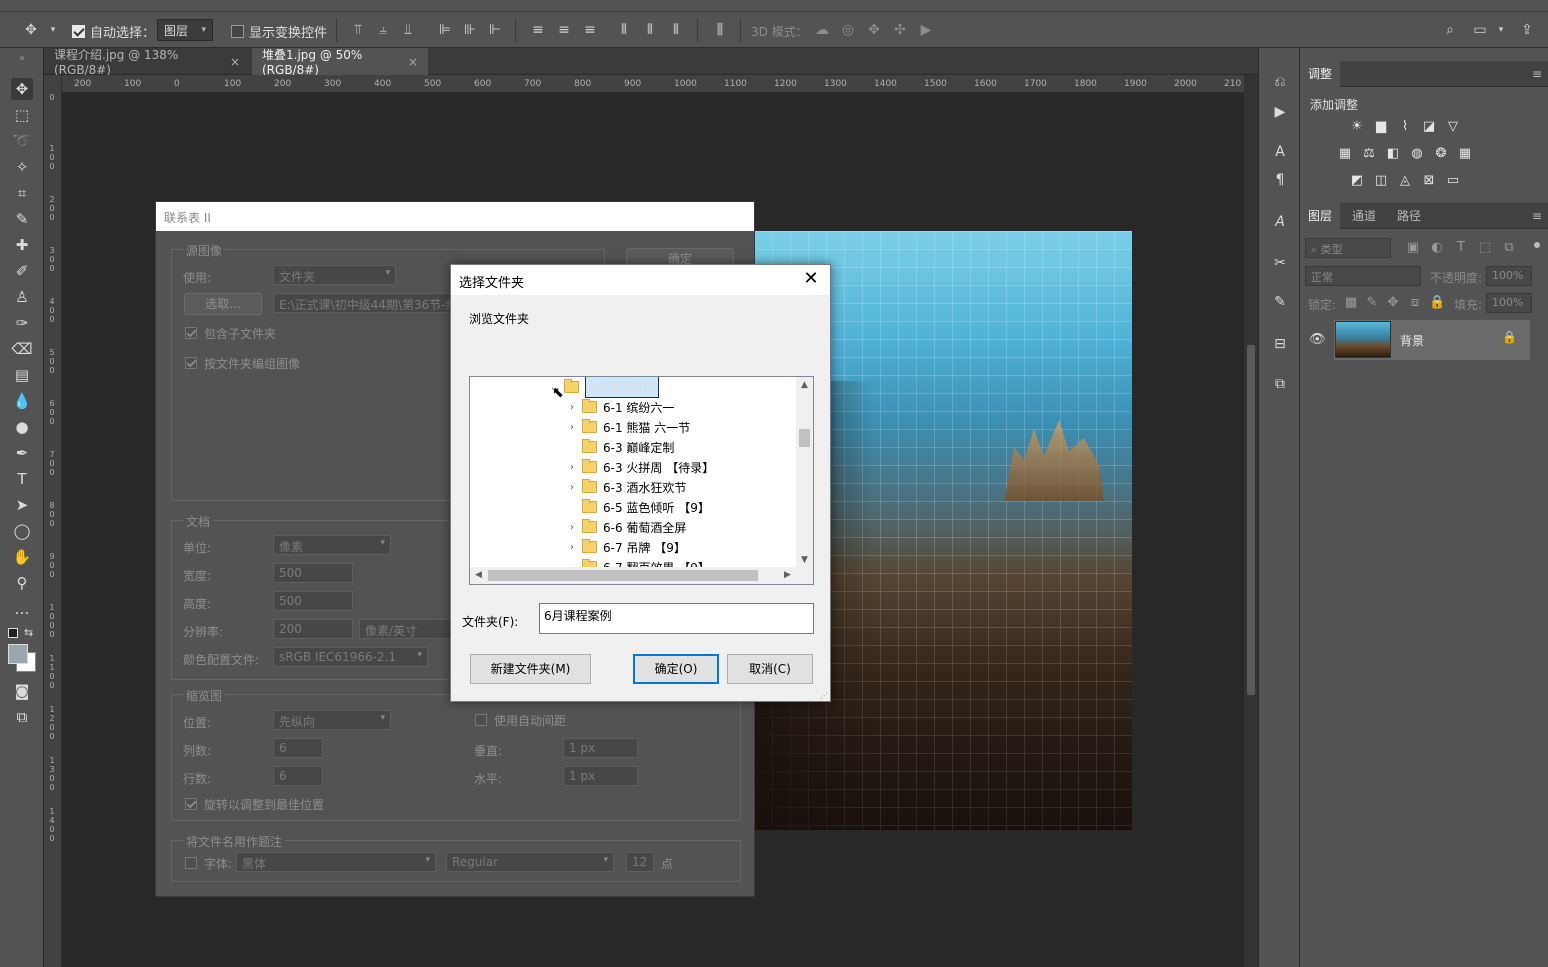 The image size is (1548, 967). I want to click on vertical-field: 1 px, so click(600, 748).